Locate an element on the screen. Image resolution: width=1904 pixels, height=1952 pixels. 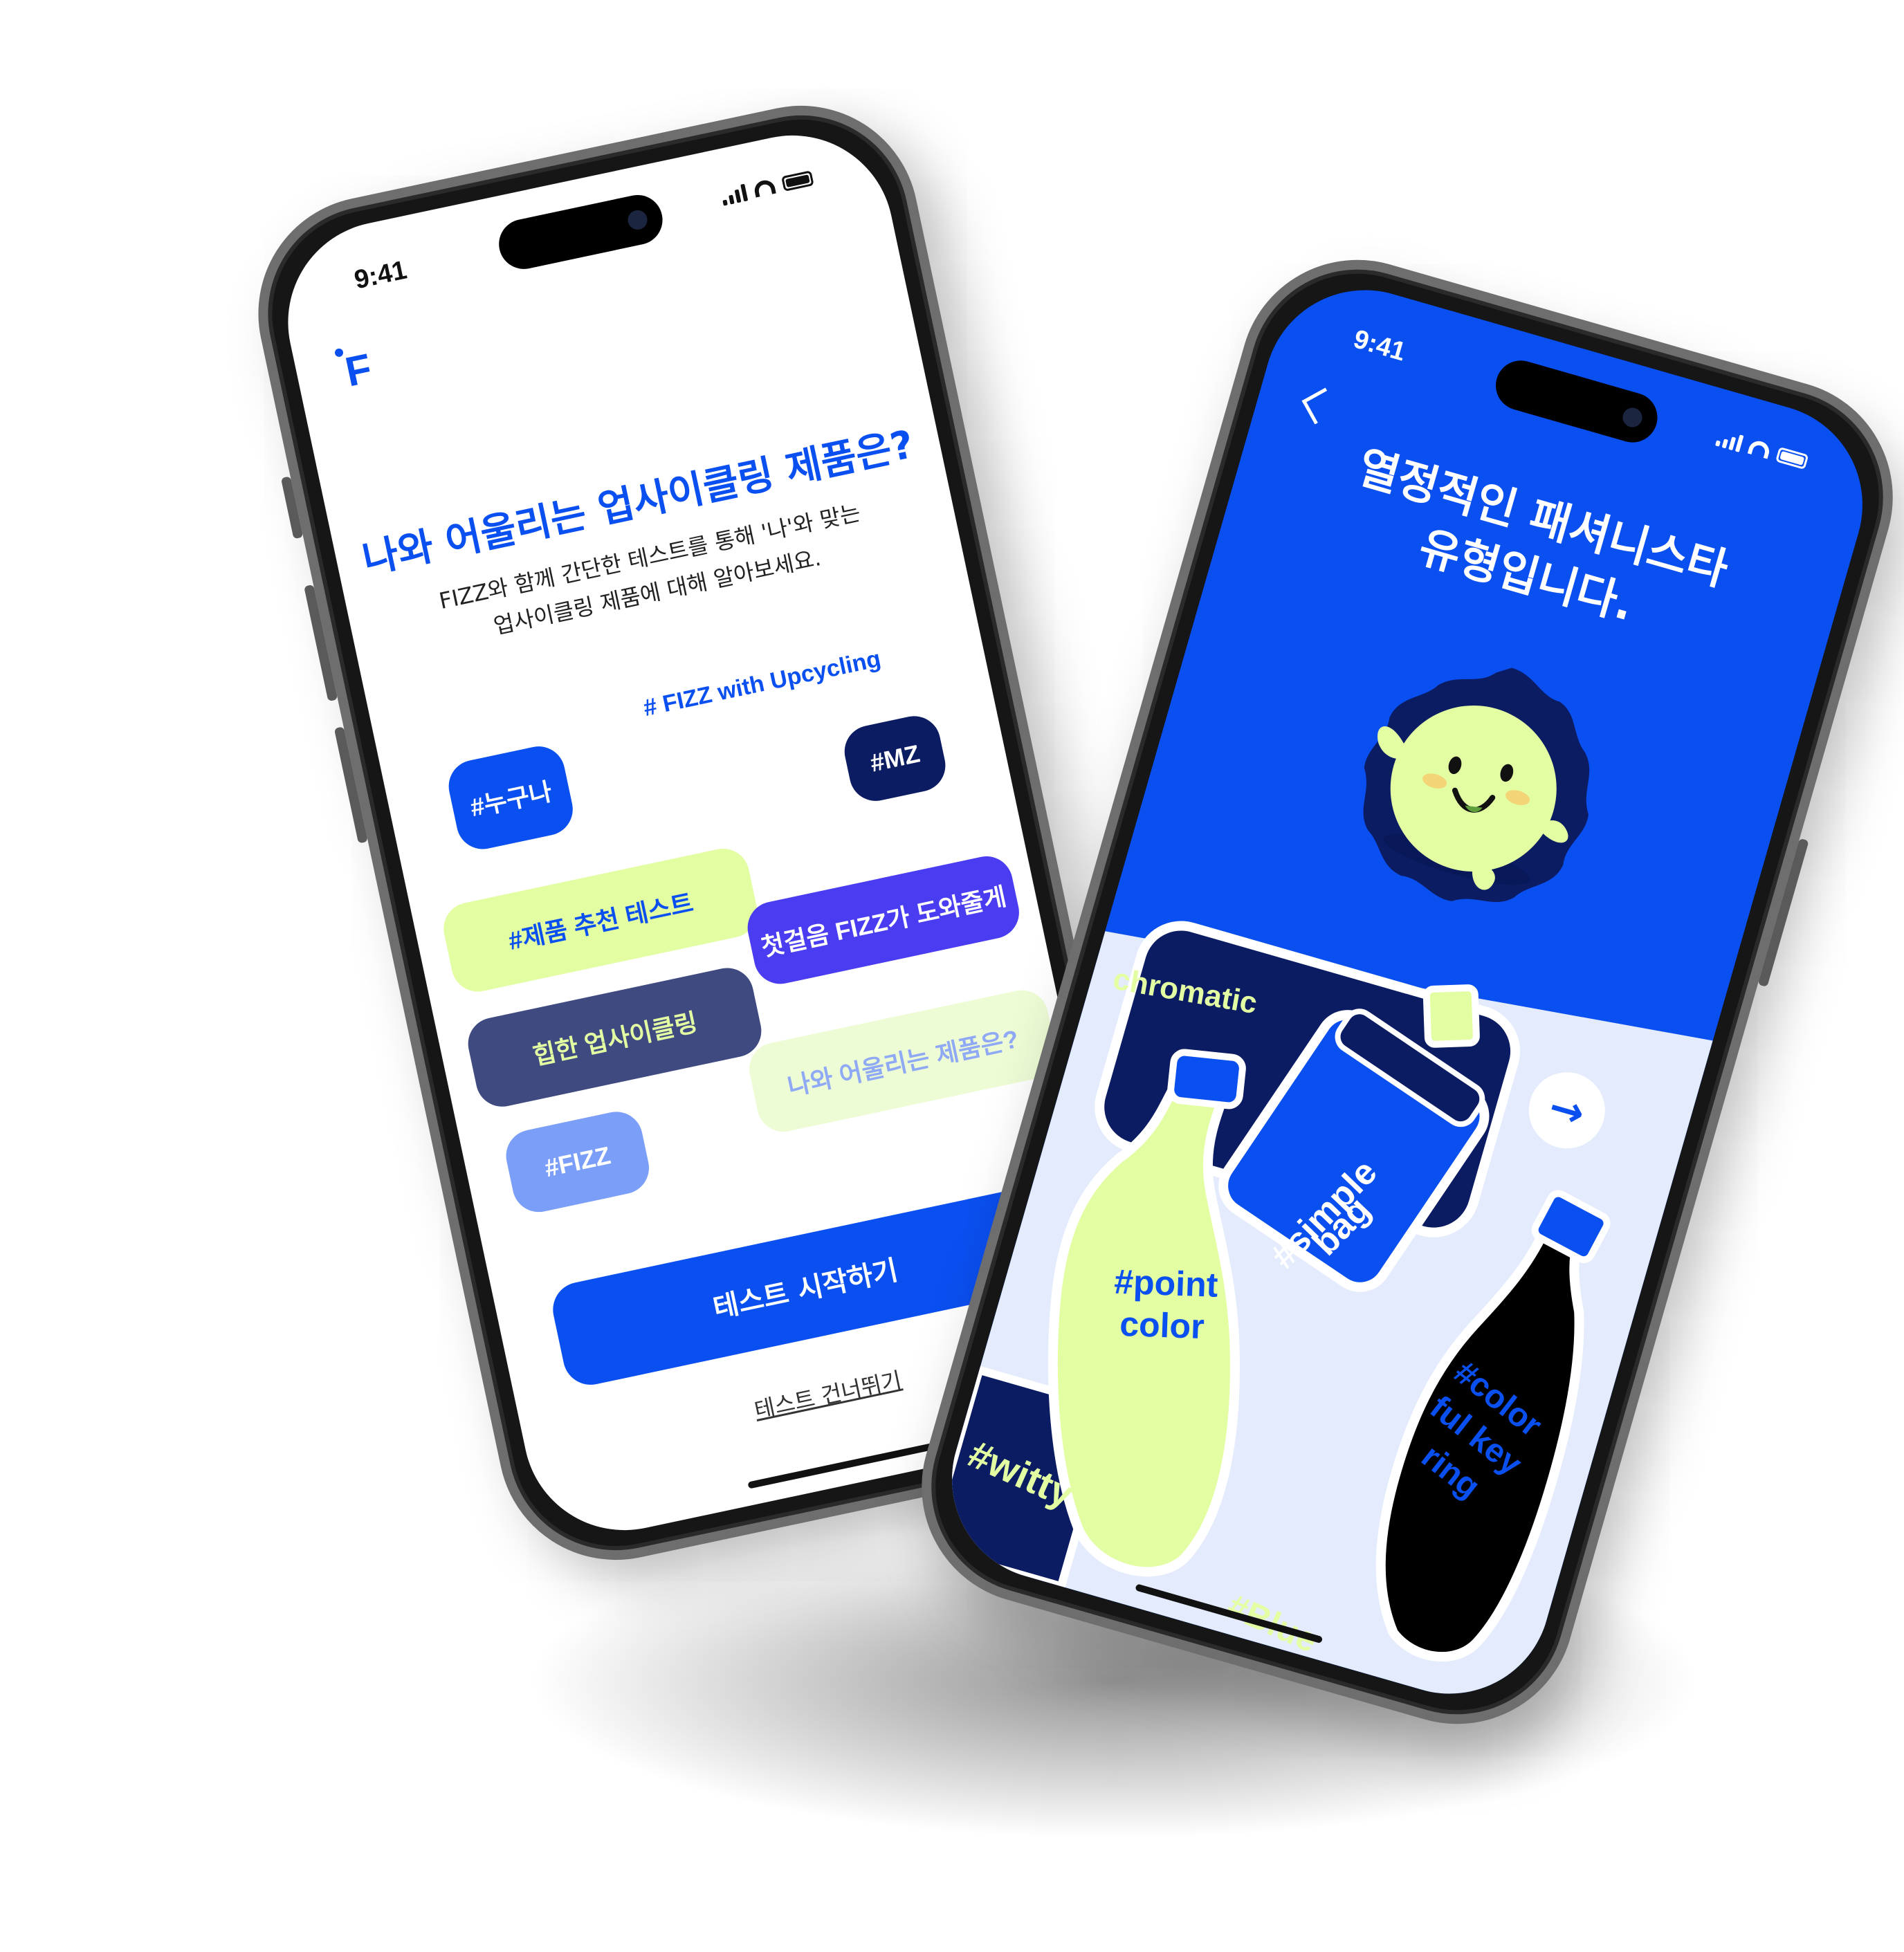
volume-up-button is located at coordinates (321, 643).